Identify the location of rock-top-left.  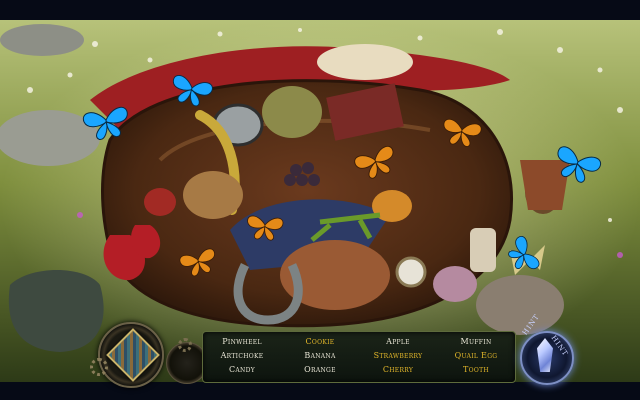
(42, 40).